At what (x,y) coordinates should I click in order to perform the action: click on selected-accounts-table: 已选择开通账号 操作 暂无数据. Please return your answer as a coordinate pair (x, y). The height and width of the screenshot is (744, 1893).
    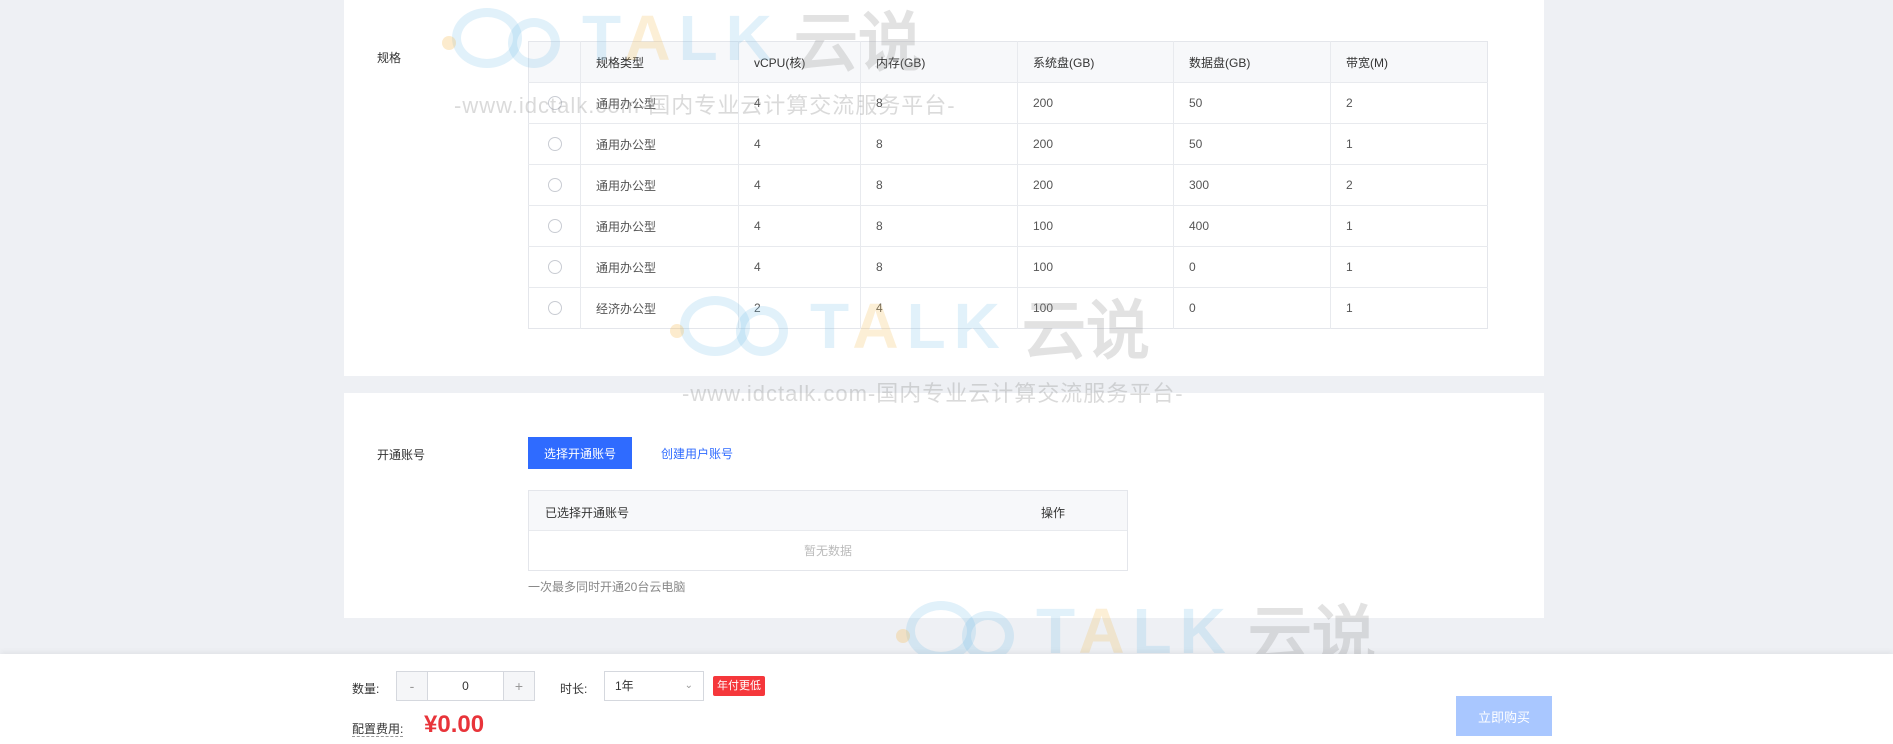
    Looking at the image, I should click on (828, 530).